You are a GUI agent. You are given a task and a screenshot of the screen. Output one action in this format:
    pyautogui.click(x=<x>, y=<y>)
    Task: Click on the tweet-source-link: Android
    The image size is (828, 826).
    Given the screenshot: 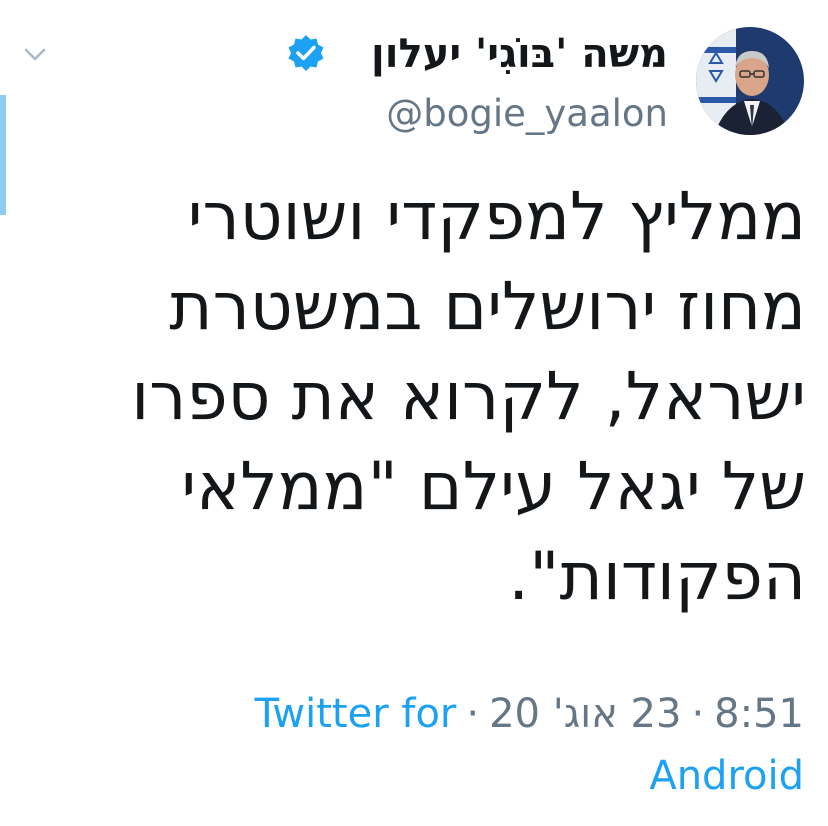 What is the action you would take?
    pyautogui.click(x=726, y=776)
    